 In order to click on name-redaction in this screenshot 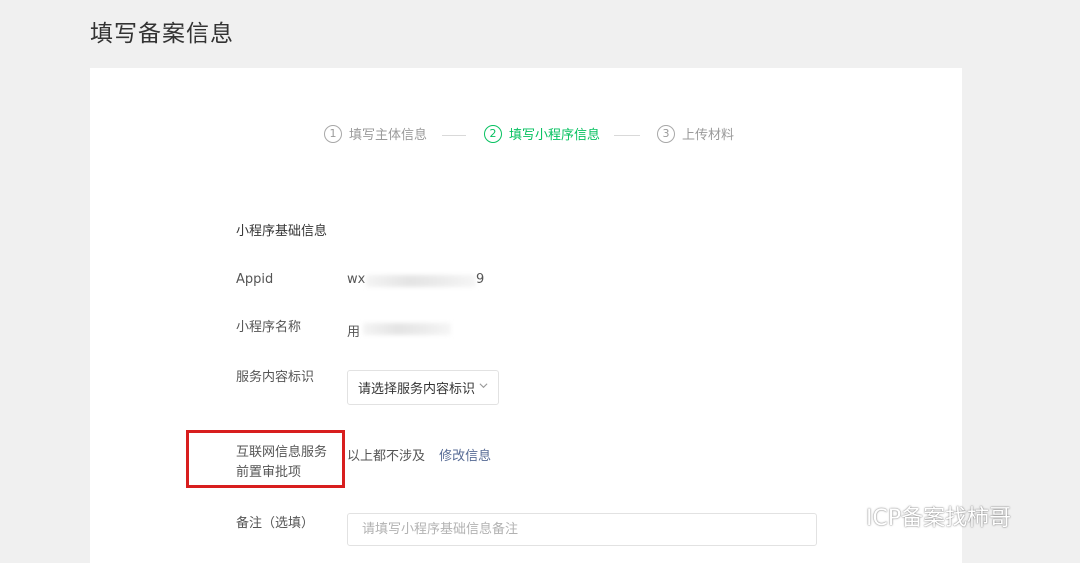, I will do `click(407, 329)`.